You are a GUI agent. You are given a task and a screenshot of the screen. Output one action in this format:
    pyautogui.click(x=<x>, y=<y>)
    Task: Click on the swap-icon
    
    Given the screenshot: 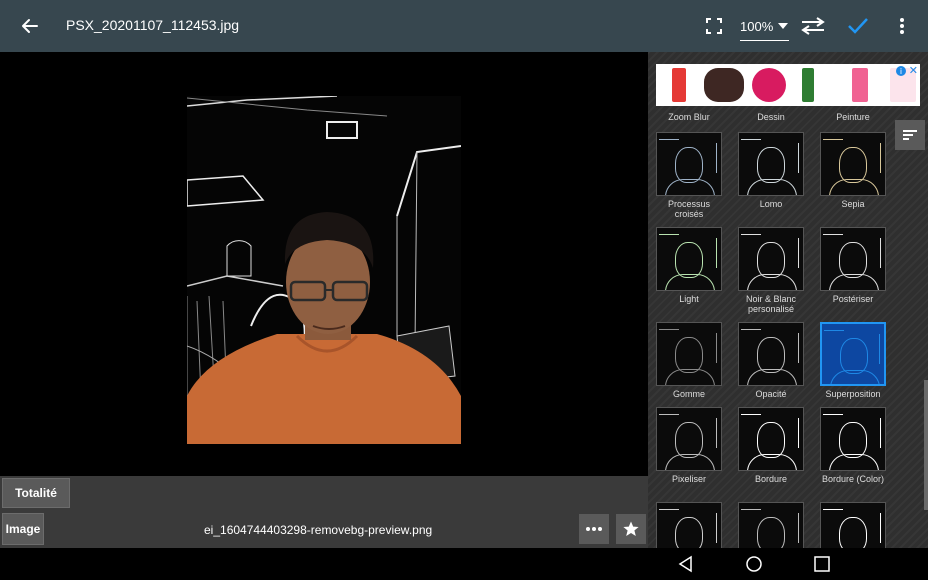 What is the action you would take?
    pyautogui.click(x=813, y=26)
    